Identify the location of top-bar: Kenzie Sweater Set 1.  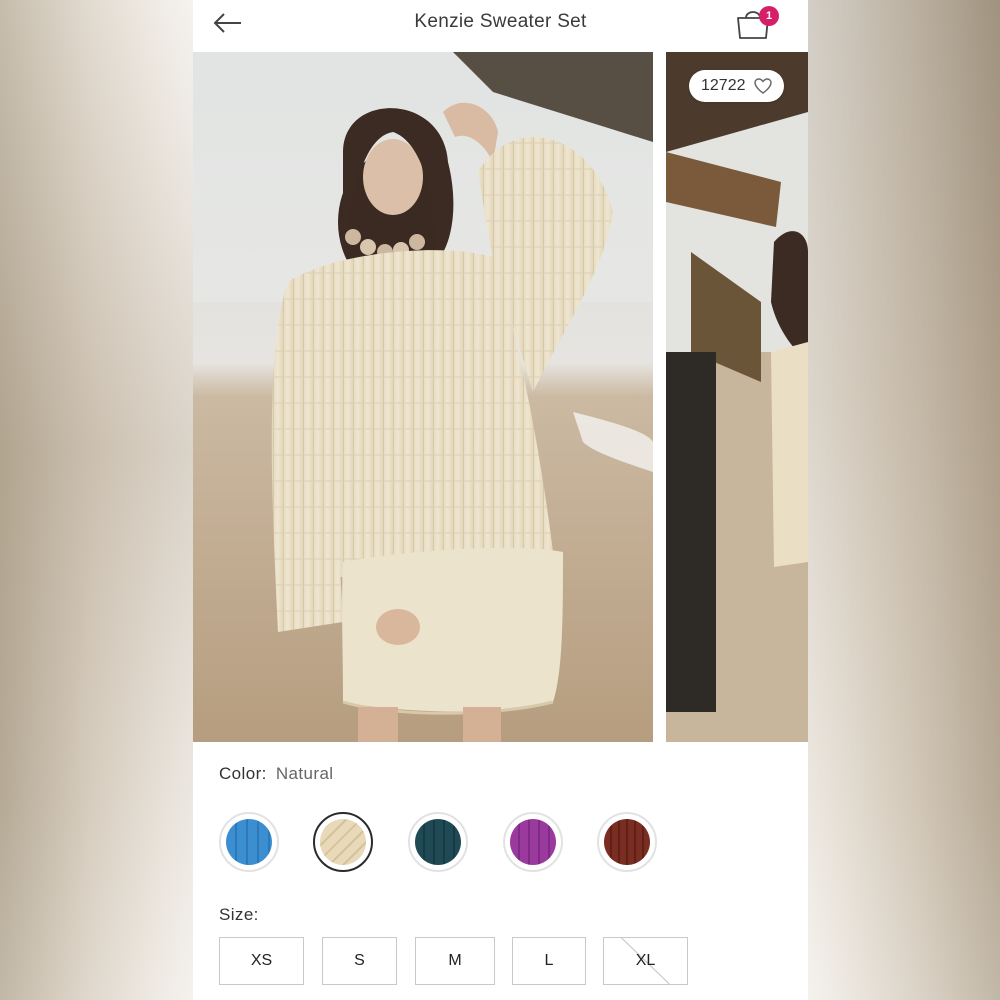
(500, 26).